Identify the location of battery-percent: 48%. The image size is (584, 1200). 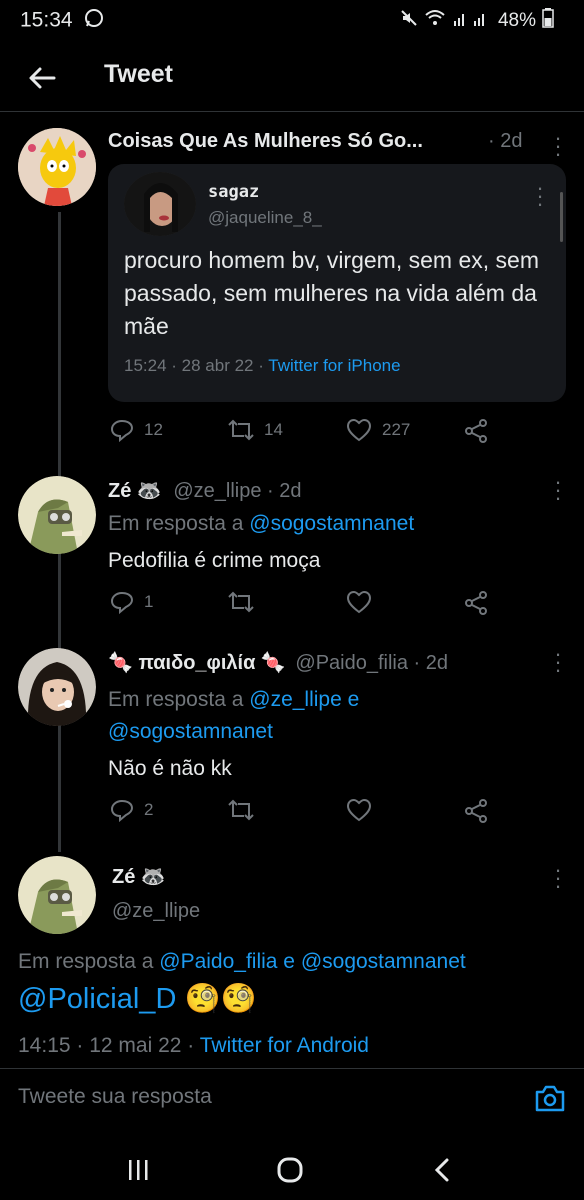
(516, 20).